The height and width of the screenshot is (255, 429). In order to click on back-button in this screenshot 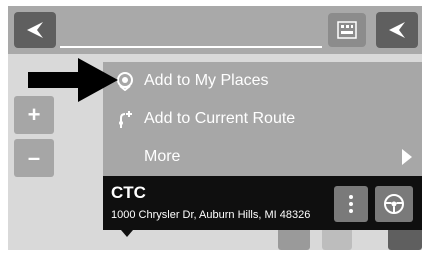, I will do `click(35, 30)`.